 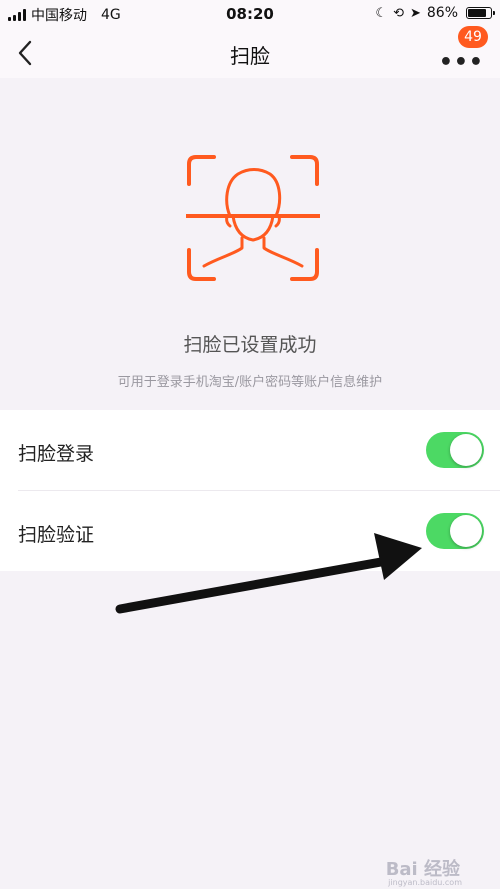 What do you see at coordinates (250, 345) in the screenshot?
I see `setup-success-title: 扫脸已设置成功` at bounding box center [250, 345].